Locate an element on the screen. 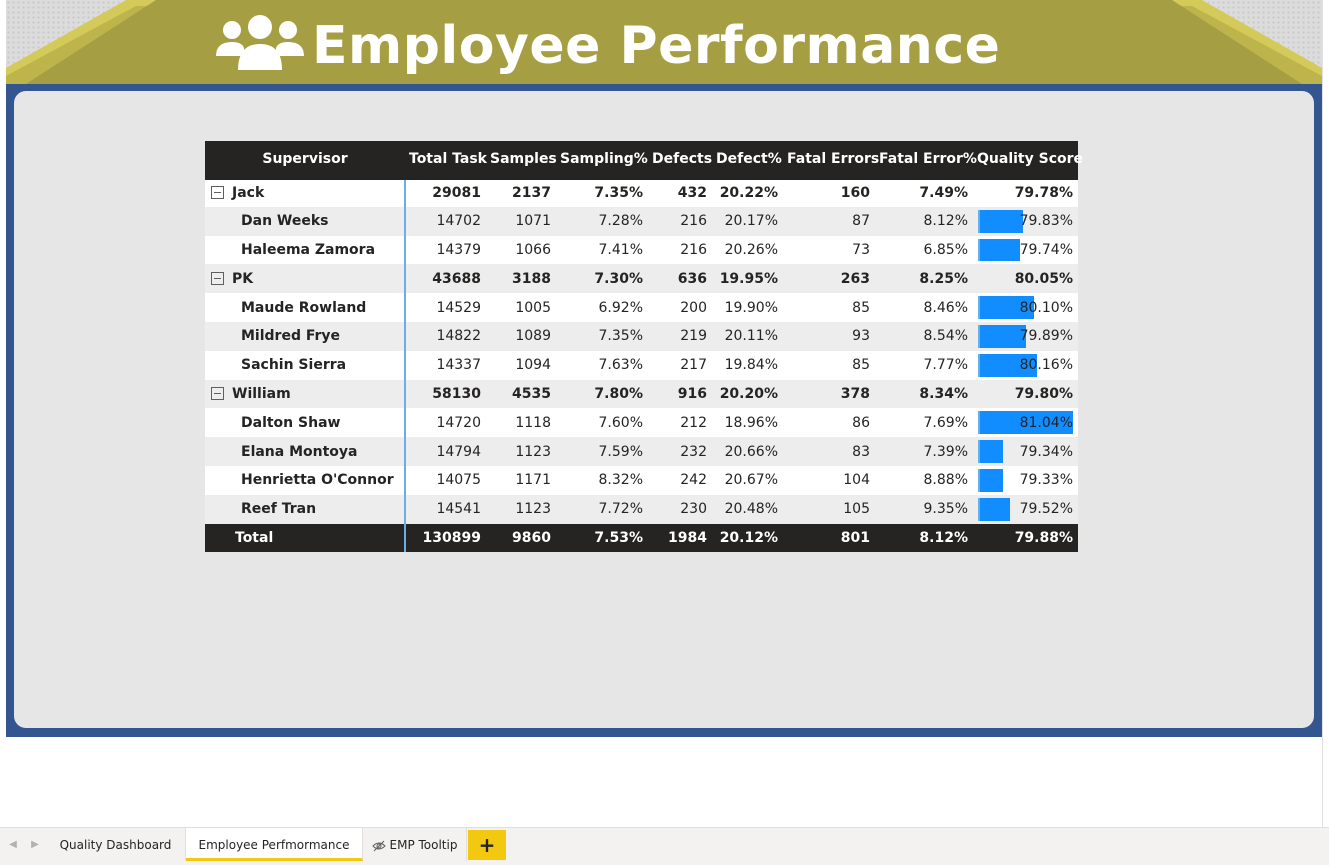 The image size is (1329, 865). total-cell: 801 is located at coordinates (829, 537).